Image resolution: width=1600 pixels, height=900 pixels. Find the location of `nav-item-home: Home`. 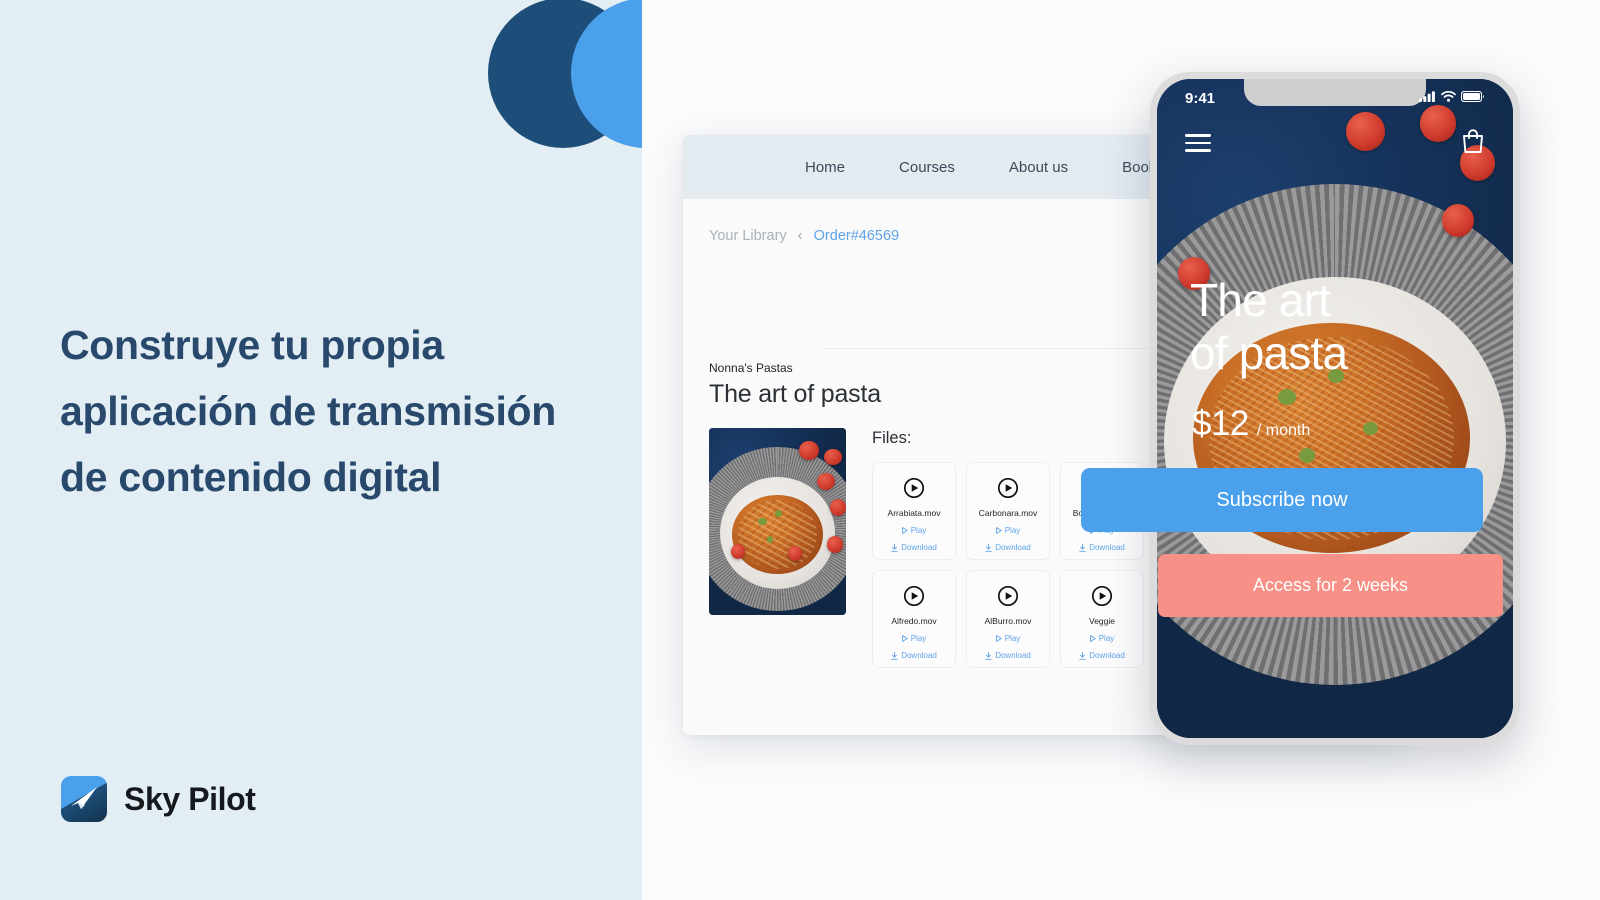

nav-item-home: Home is located at coordinates (825, 167).